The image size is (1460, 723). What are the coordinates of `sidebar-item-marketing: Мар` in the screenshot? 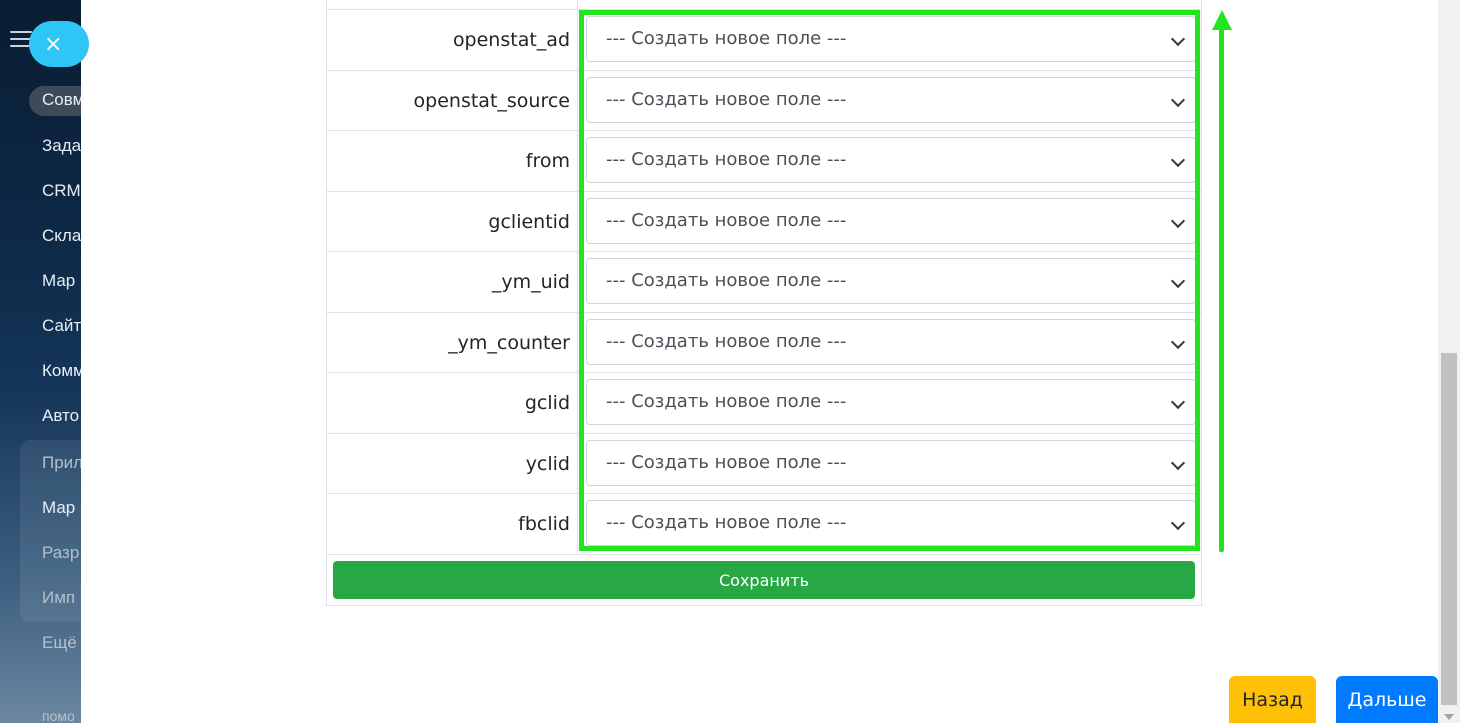 It's located at (58, 281).